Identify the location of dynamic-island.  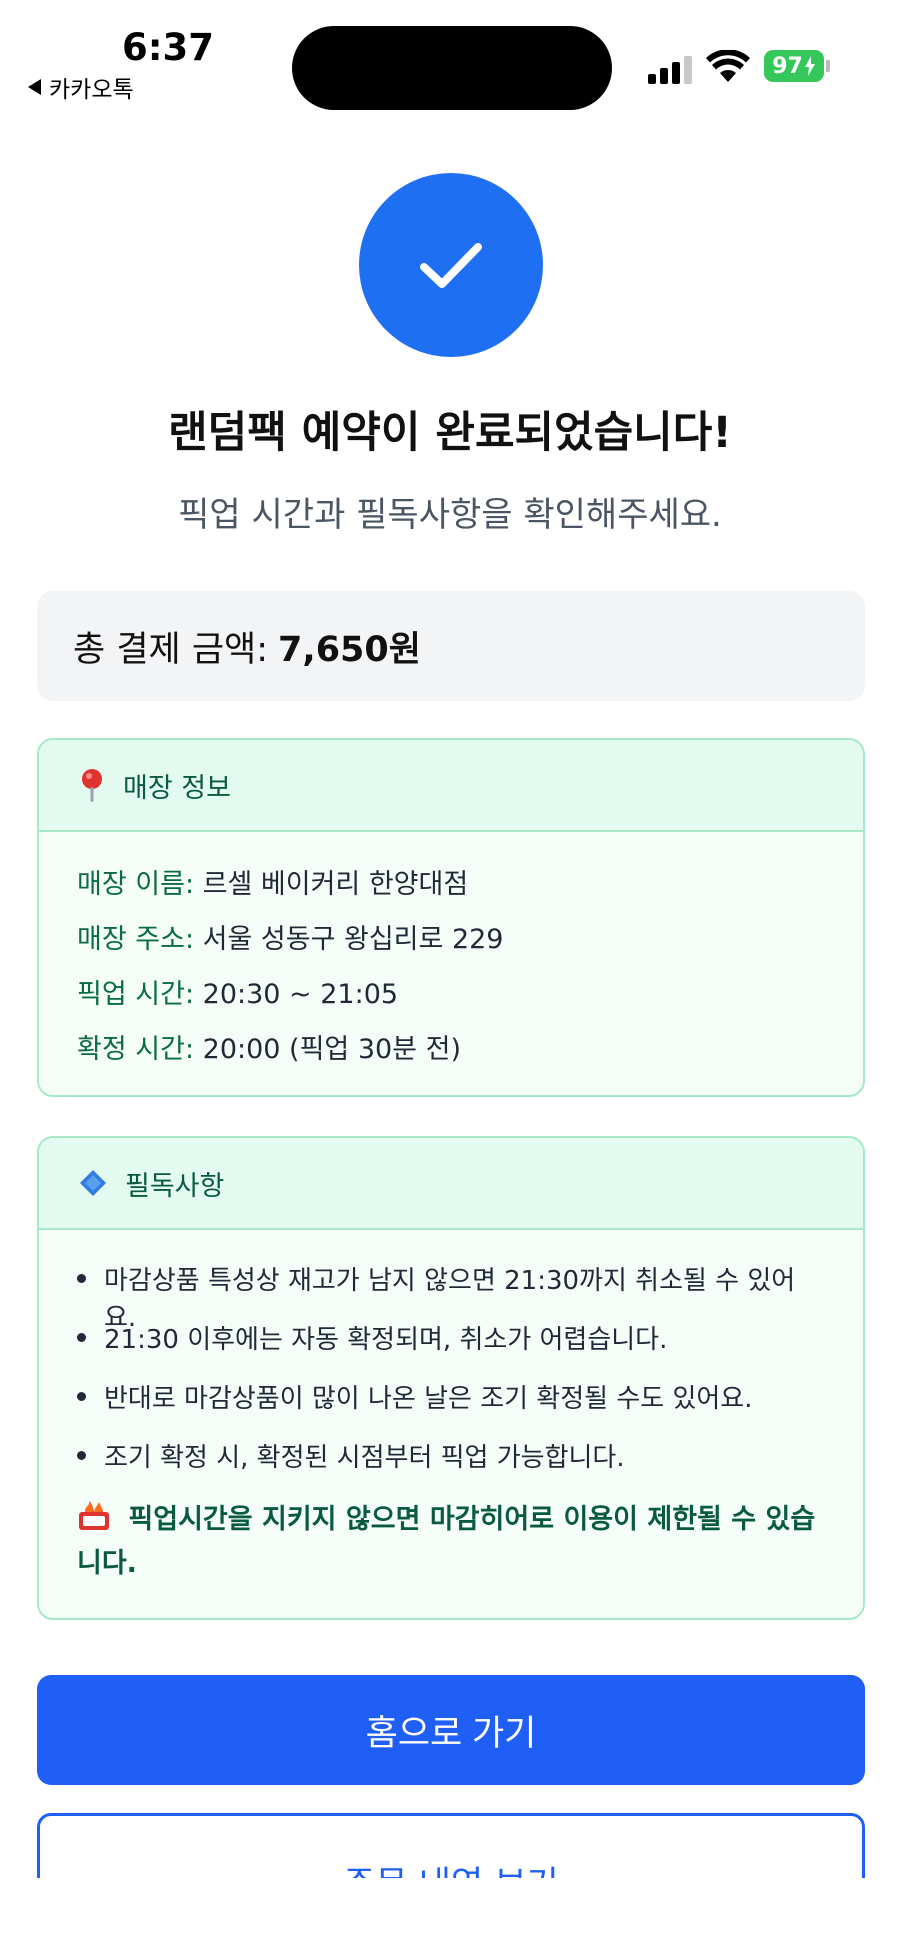
(452, 68).